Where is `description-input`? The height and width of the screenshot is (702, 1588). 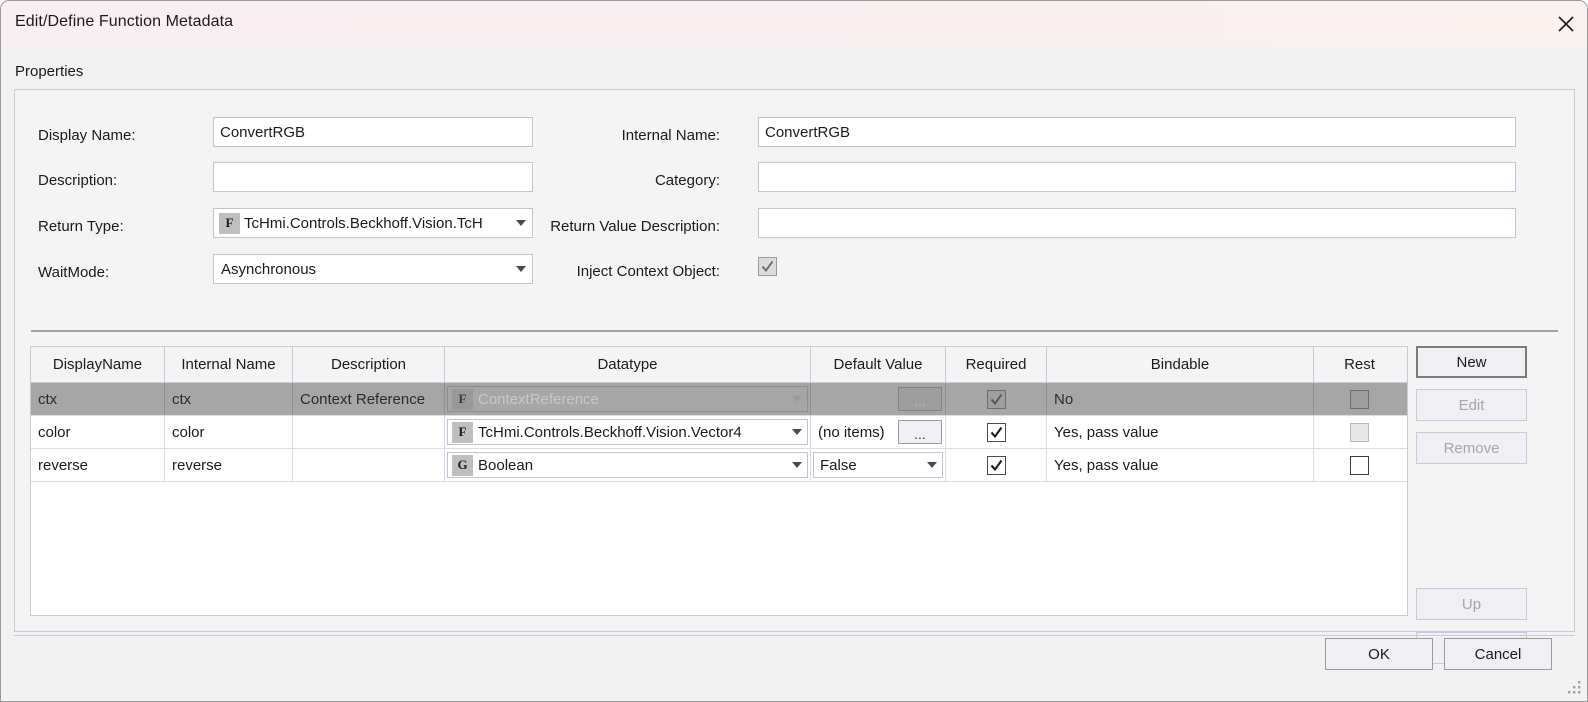
description-input is located at coordinates (373, 177).